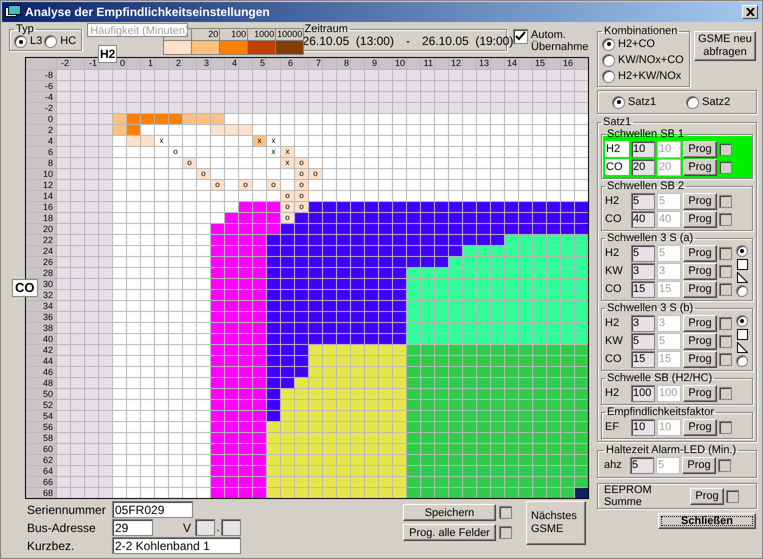 The image size is (763, 559). What do you see at coordinates (708, 102) in the screenshot?
I see `radio-option: Satz2` at bounding box center [708, 102].